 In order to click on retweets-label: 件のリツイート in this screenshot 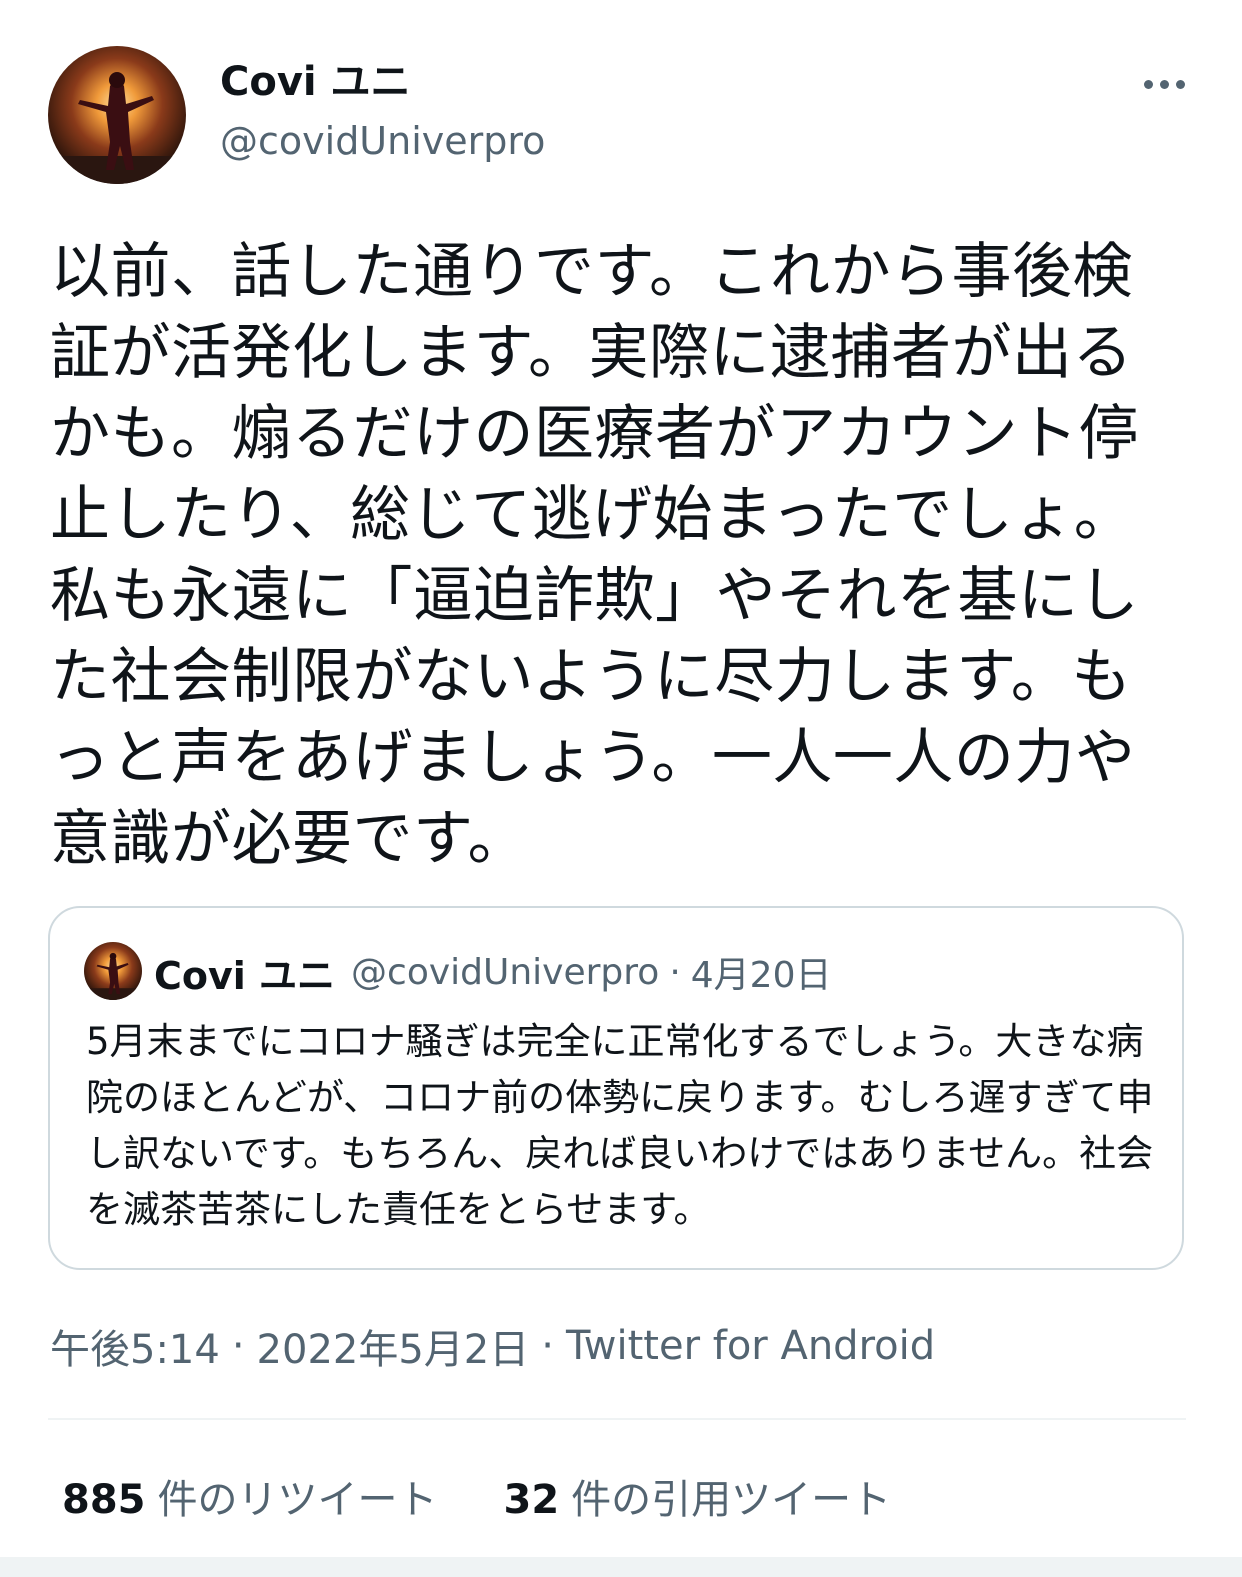, I will do `click(297, 1500)`.